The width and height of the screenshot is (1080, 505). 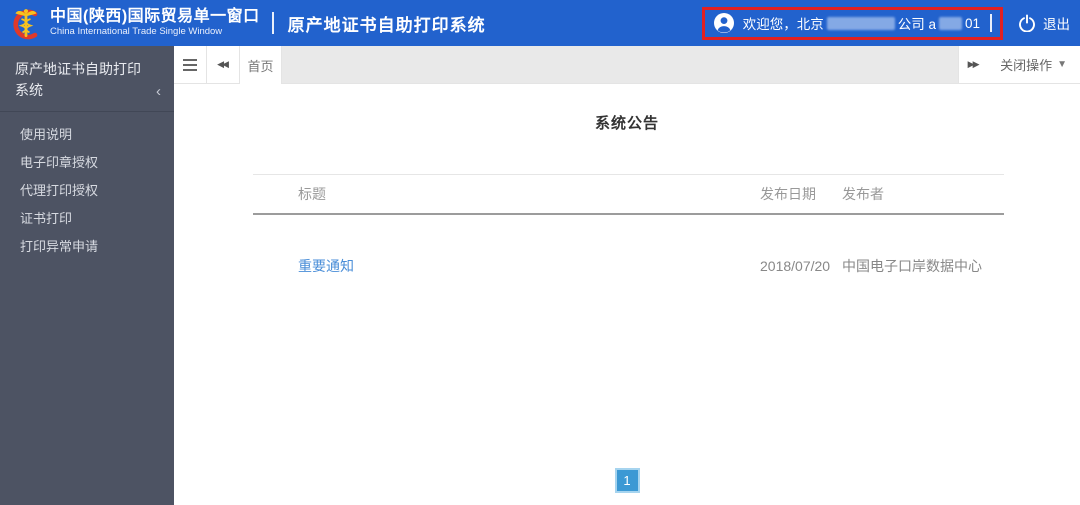 What do you see at coordinates (628, 194) in the screenshot?
I see `table-header-row: 标题 发布日期 发布者` at bounding box center [628, 194].